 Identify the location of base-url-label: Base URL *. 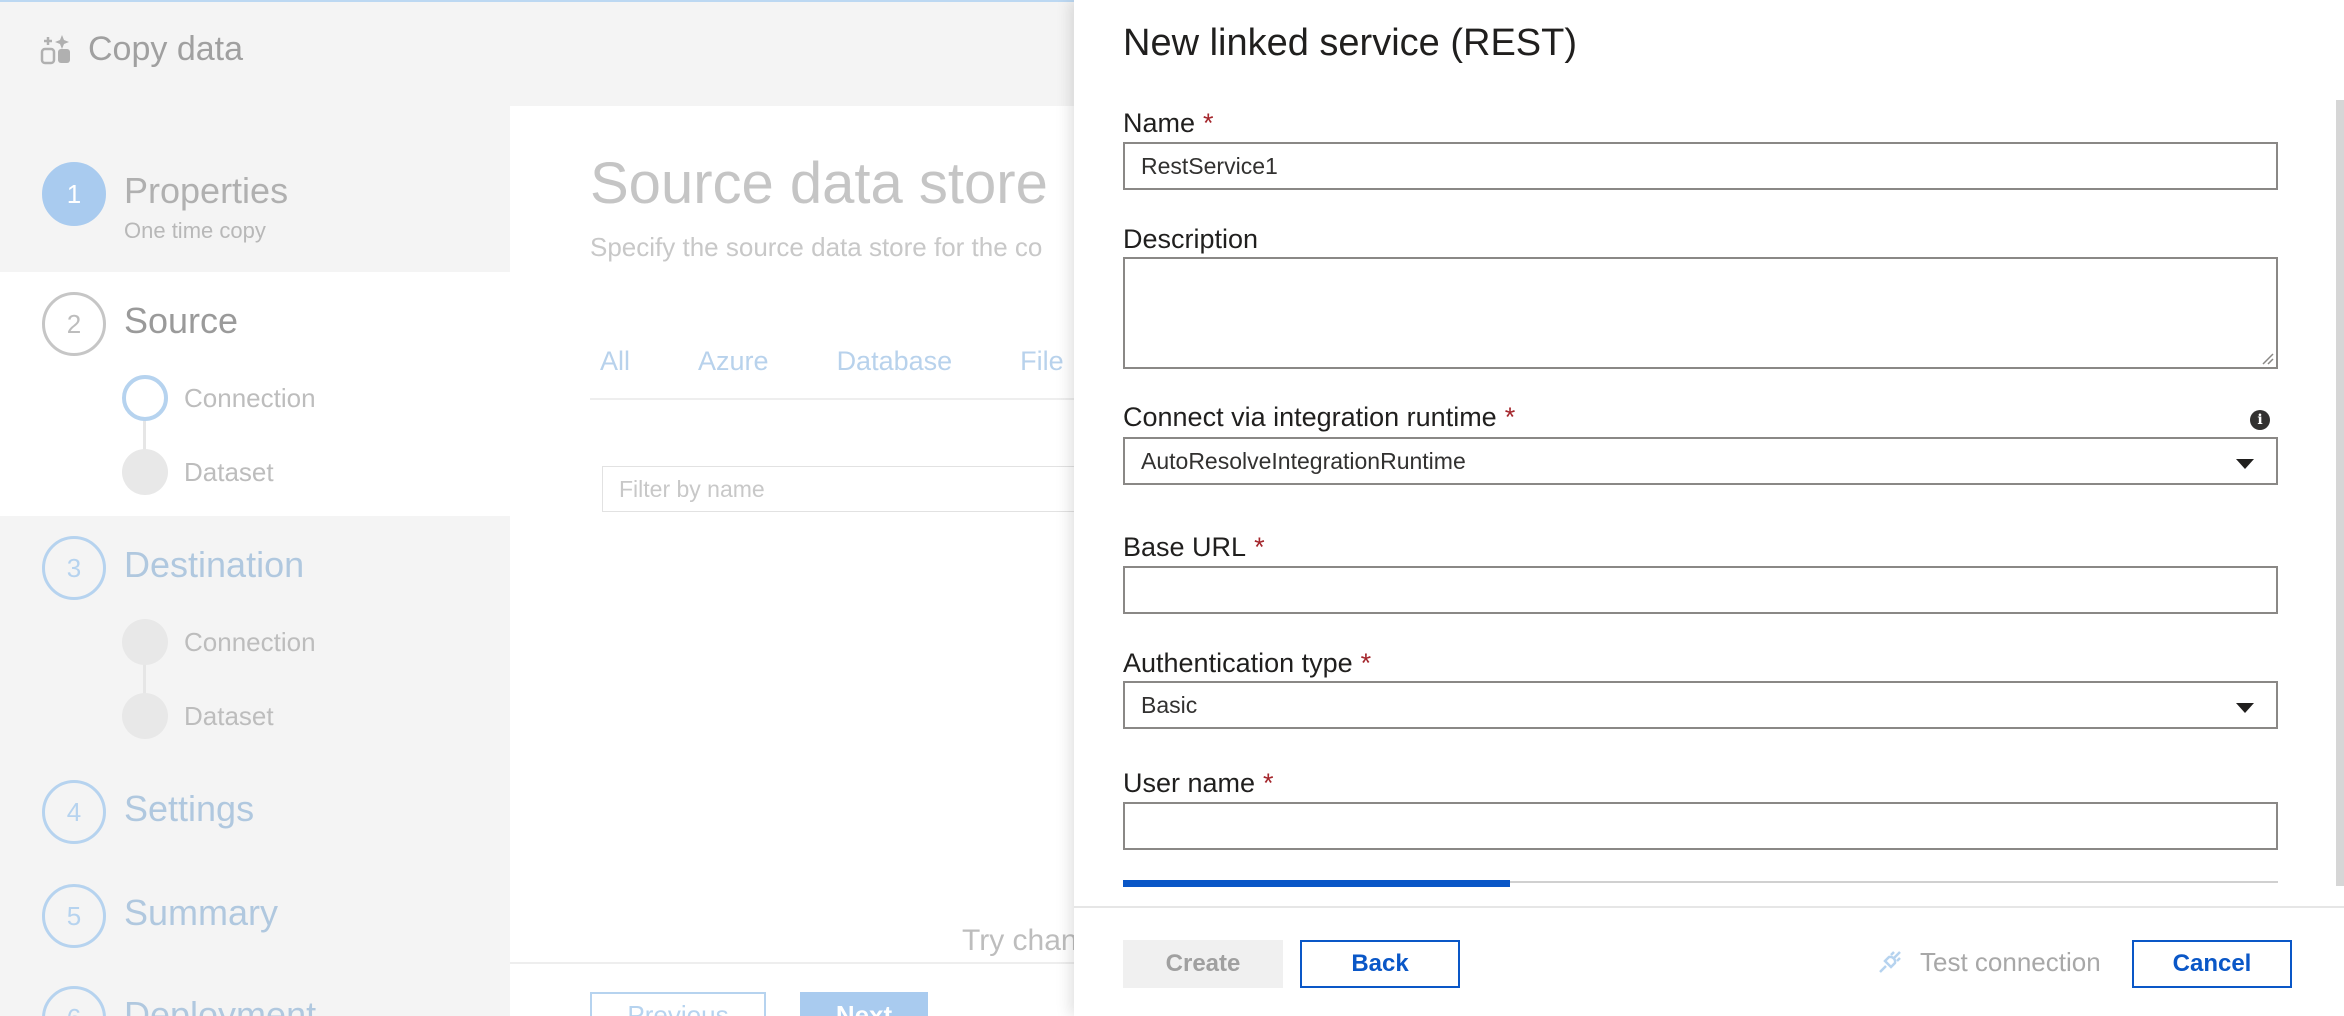
(1194, 547).